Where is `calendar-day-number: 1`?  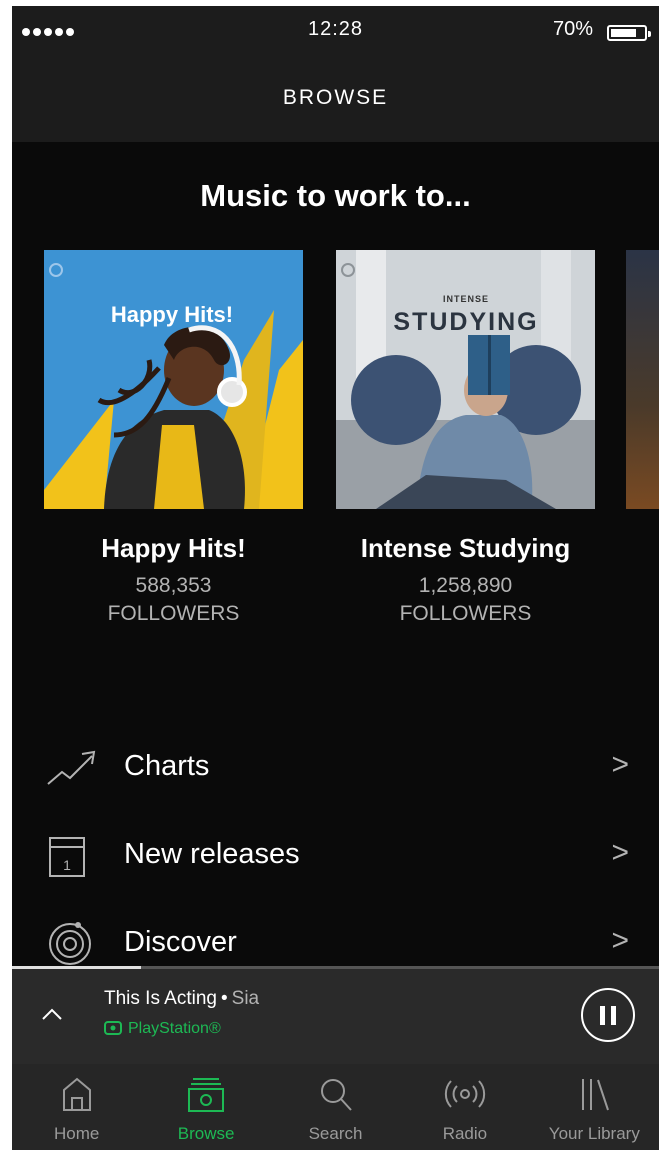
calendar-day-number: 1 is located at coordinates (67, 865).